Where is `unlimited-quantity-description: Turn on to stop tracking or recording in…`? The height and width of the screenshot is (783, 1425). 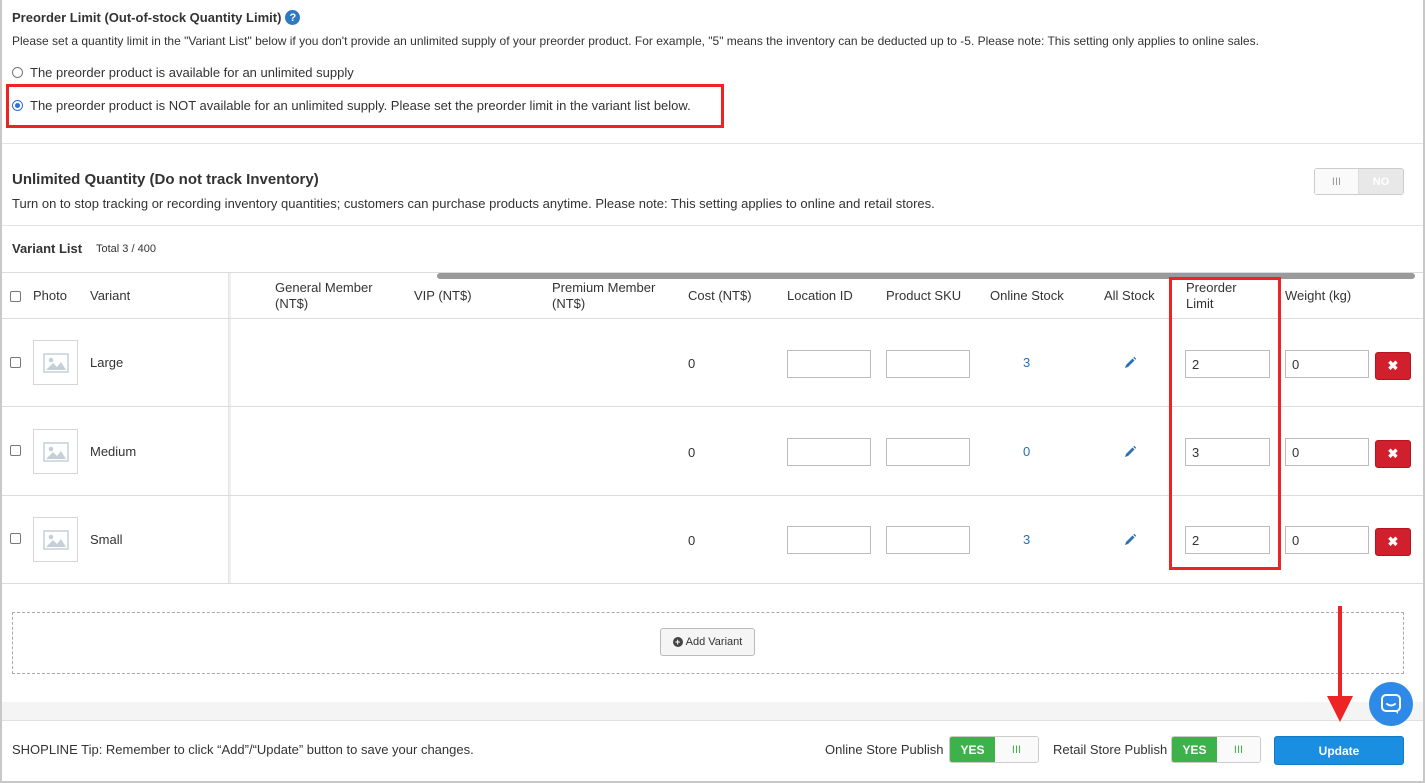
unlimited-quantity-description: Turn on to stop tracking or recording in… is located at coordinates (473, 203).